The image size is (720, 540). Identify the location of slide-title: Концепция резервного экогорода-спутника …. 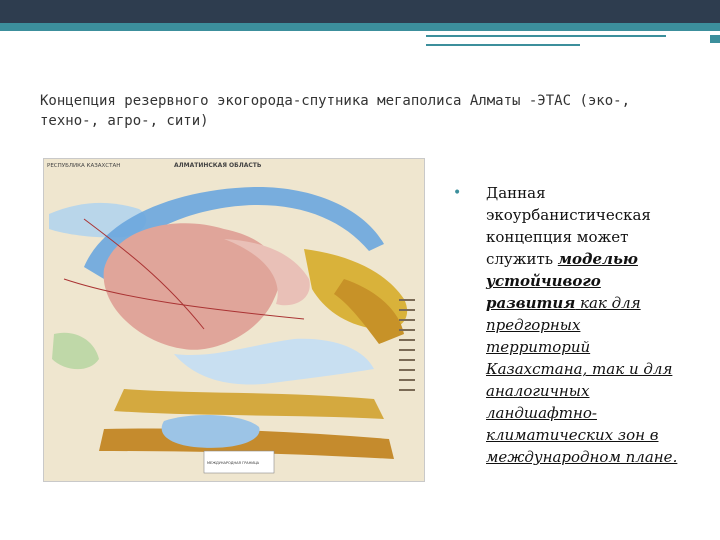
(335, 111).